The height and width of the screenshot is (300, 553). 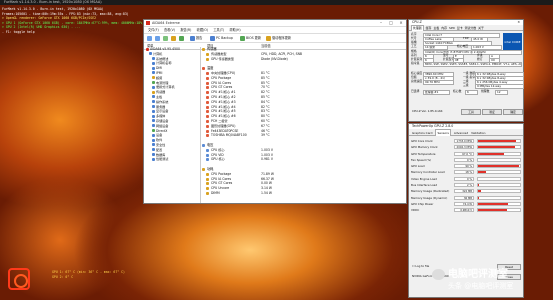 What do you see at coordinates (429, 28) in the screenshot?
I see `cpuz-tab: 缓存` at bounding box center [429, 28].